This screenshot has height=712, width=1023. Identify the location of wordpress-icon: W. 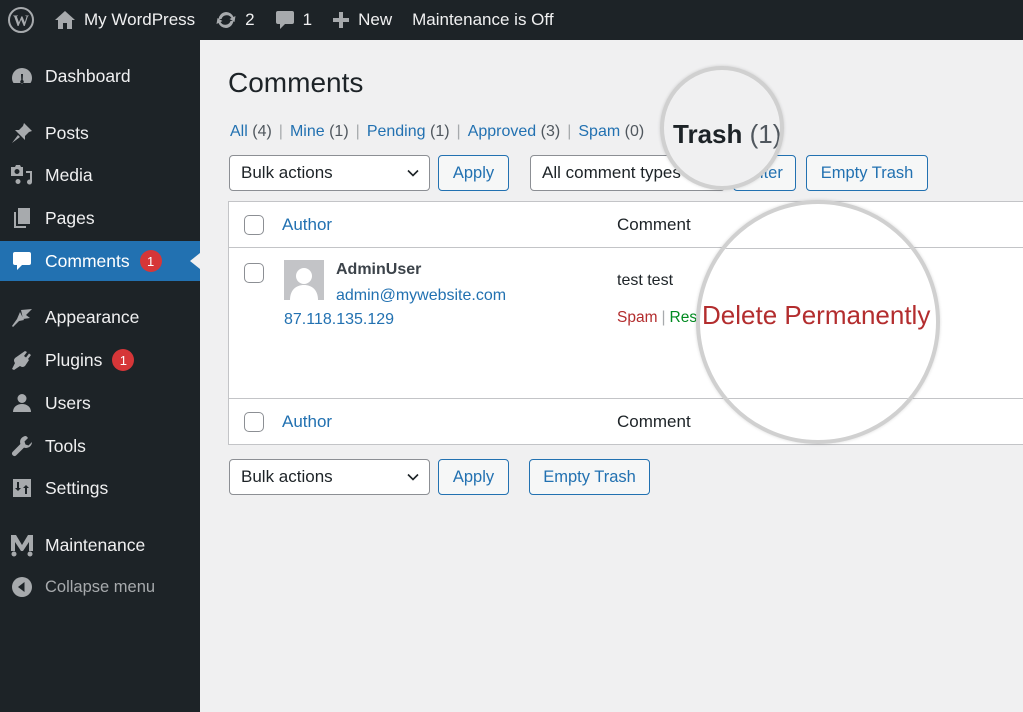
(21, 20).